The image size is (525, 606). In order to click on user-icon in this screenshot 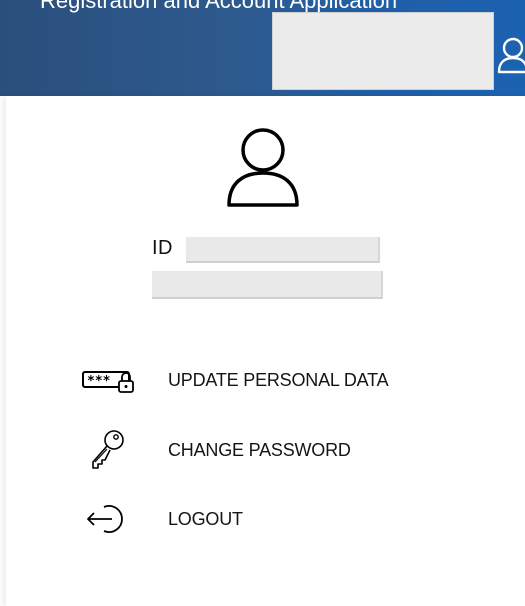, I will do `click(511, 56)`.